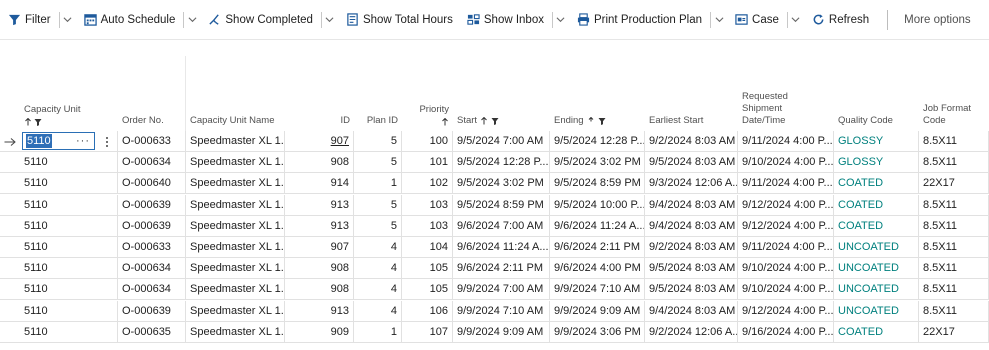 The image size is (989, 350). What do you see at coordinates (719, 20) in the screenshot?
I see `print-production-plan-dropdown` at bounding box center [719, 20].